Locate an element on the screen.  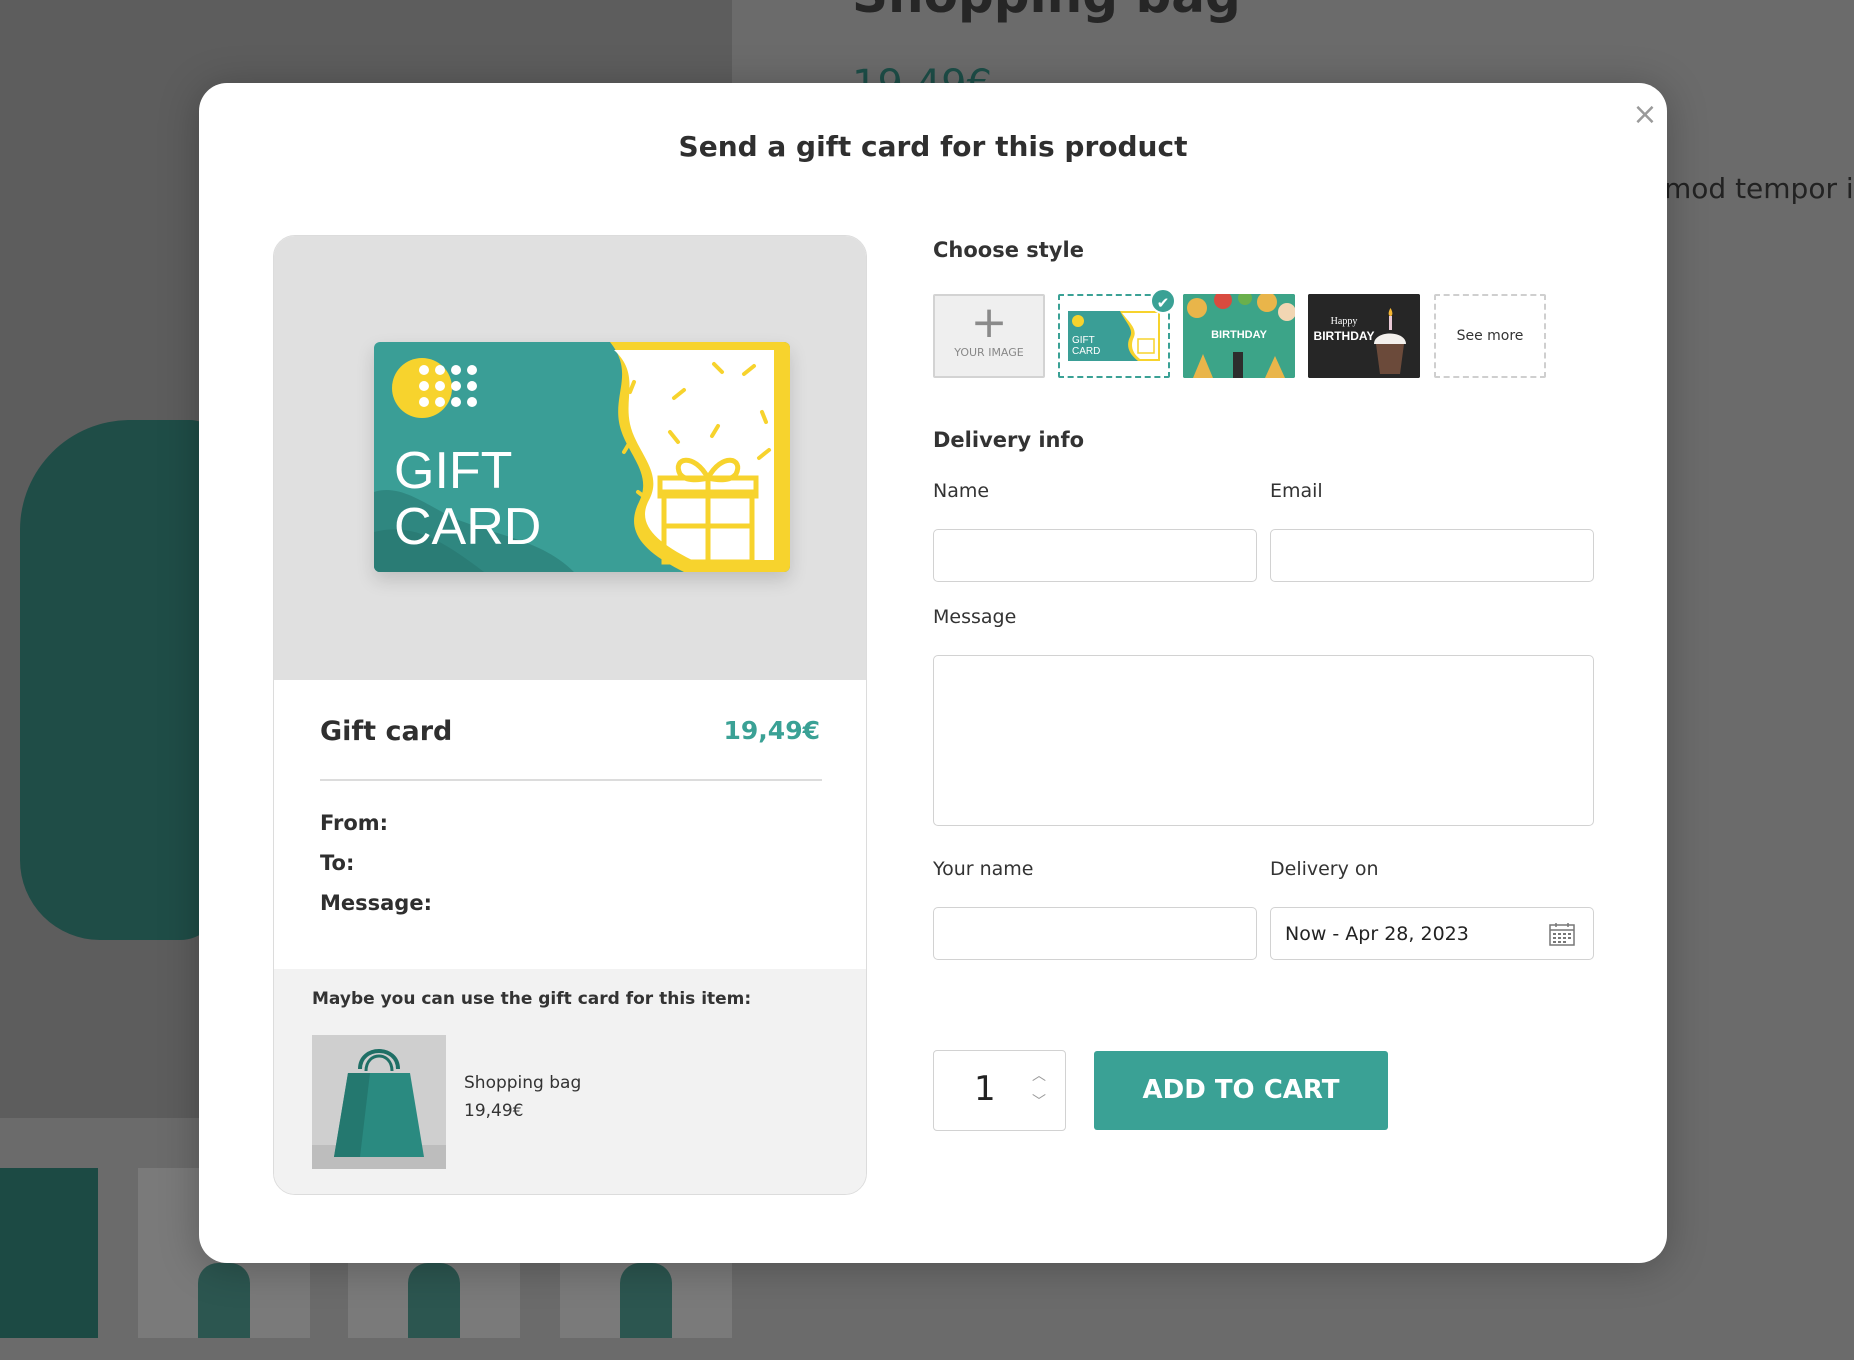
birthday1-text: BIRTHDAY is located at coordinates (1239, 335).